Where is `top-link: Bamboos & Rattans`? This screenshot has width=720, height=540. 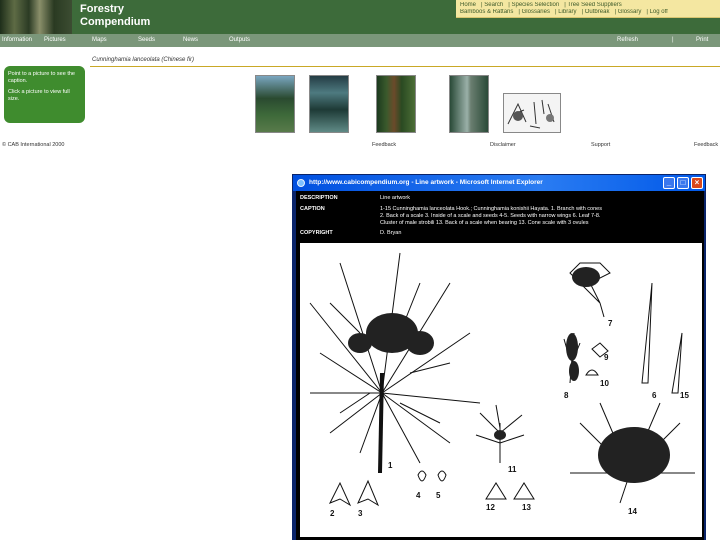 top-link: Bamboos & Rattans is located at coordinates (486, 12).